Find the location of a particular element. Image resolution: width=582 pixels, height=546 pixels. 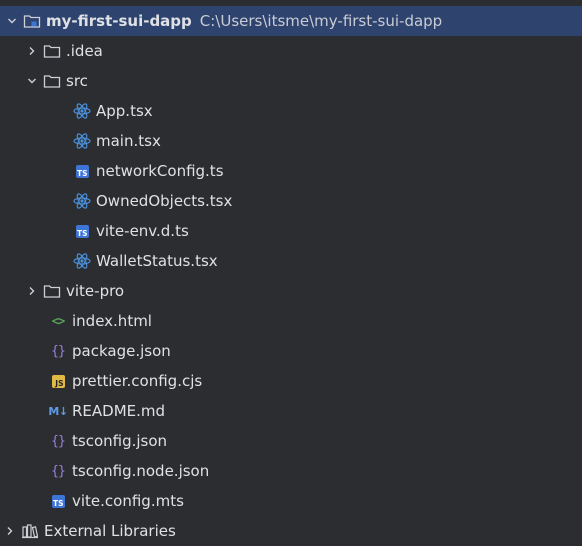

tree-row-src: src is located at coordinates (291, 81).